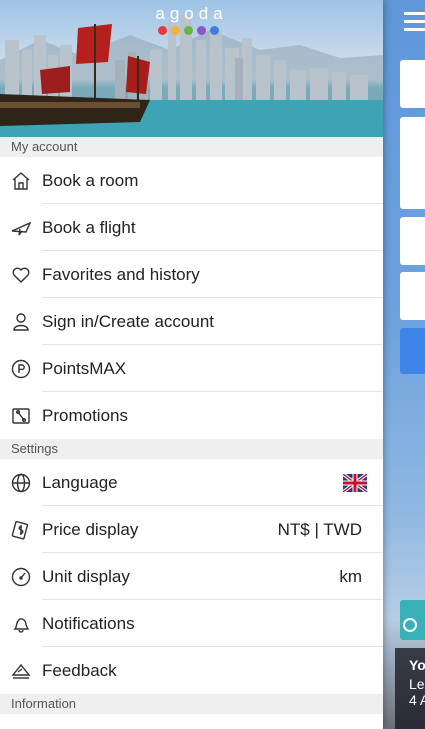  I want to click on unit-display-value: km, so click(350, 576).